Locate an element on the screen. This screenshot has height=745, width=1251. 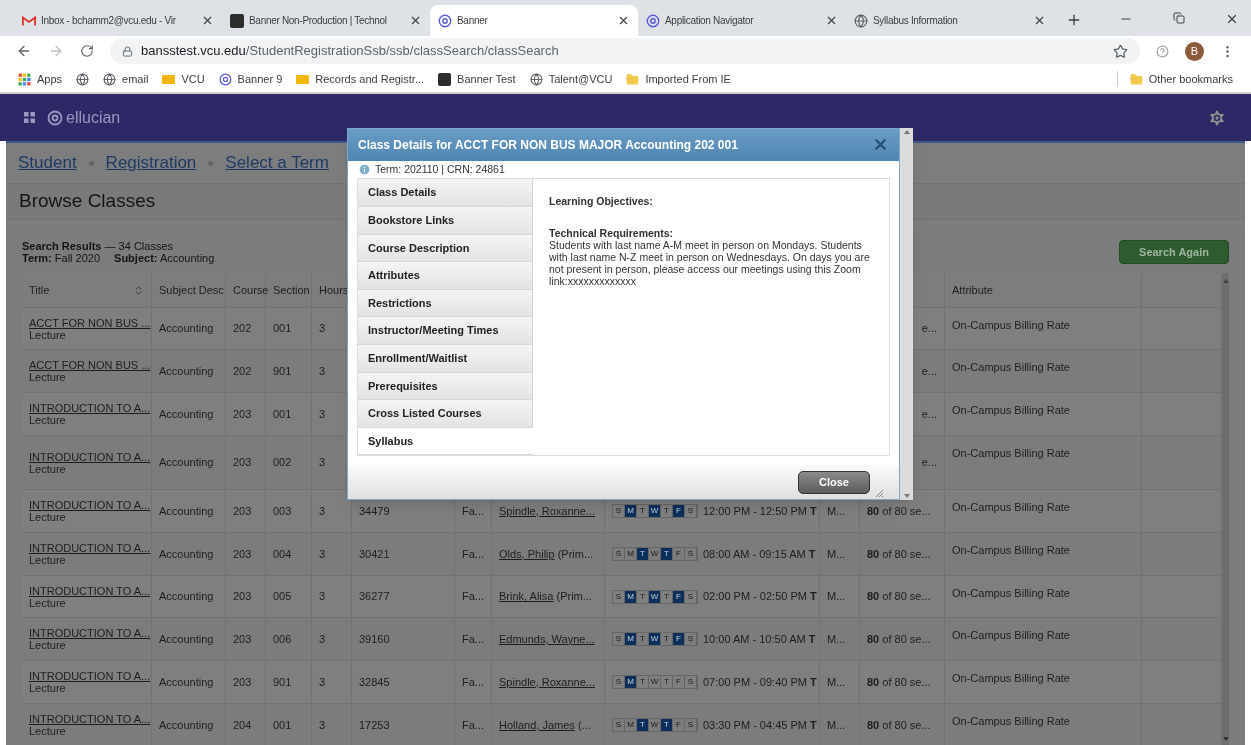
detail-tab: Restrictions is located at coordinates (445, 303).